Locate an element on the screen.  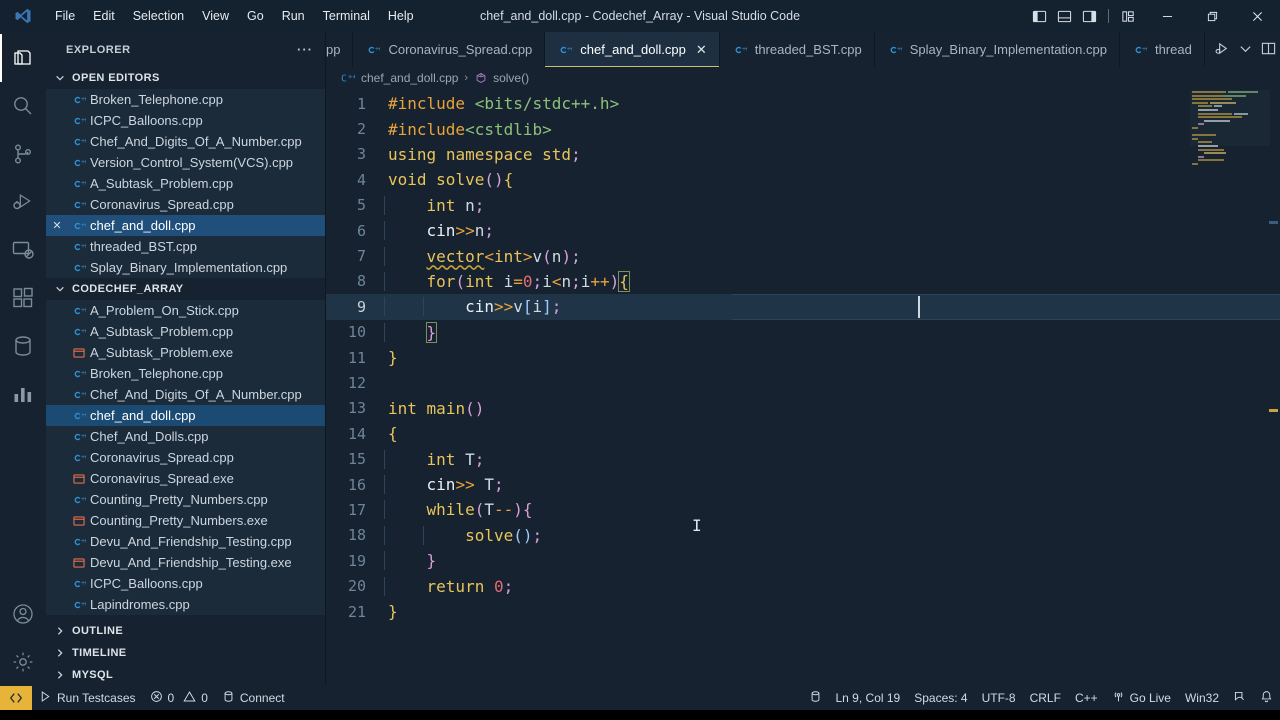
menu-help: Help is located at coordinates (401, 16).